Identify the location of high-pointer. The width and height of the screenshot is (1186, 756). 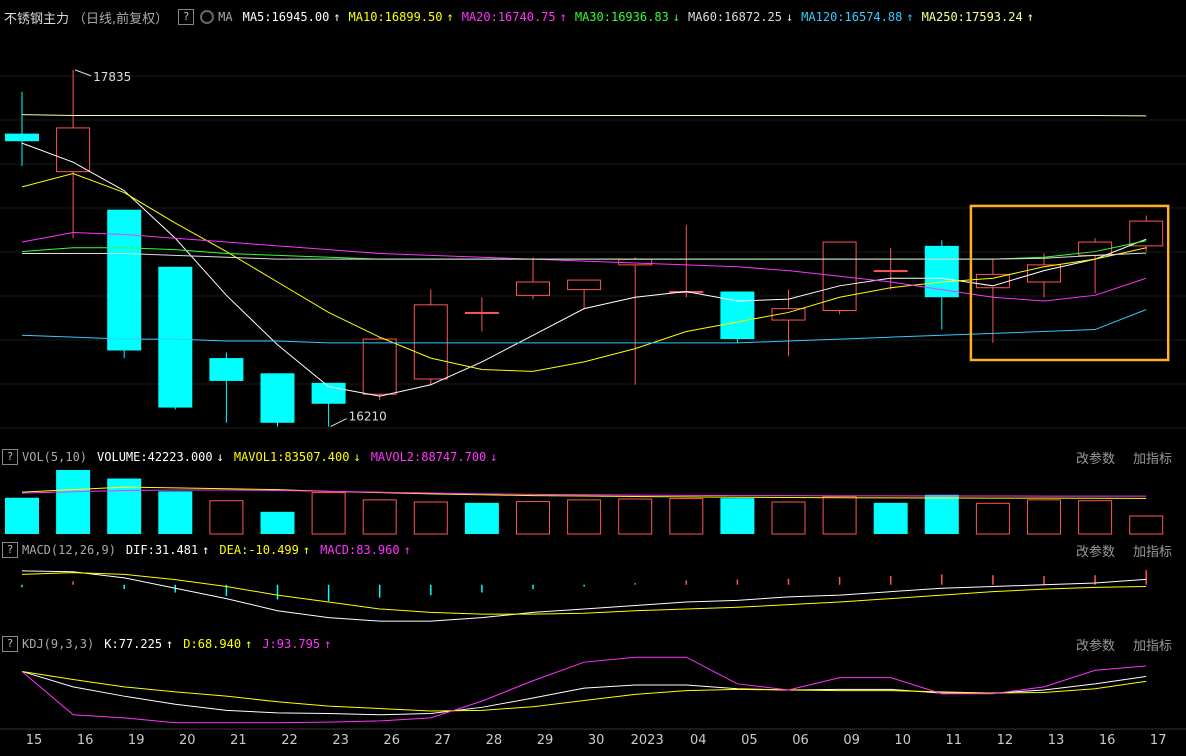
(83, 73).